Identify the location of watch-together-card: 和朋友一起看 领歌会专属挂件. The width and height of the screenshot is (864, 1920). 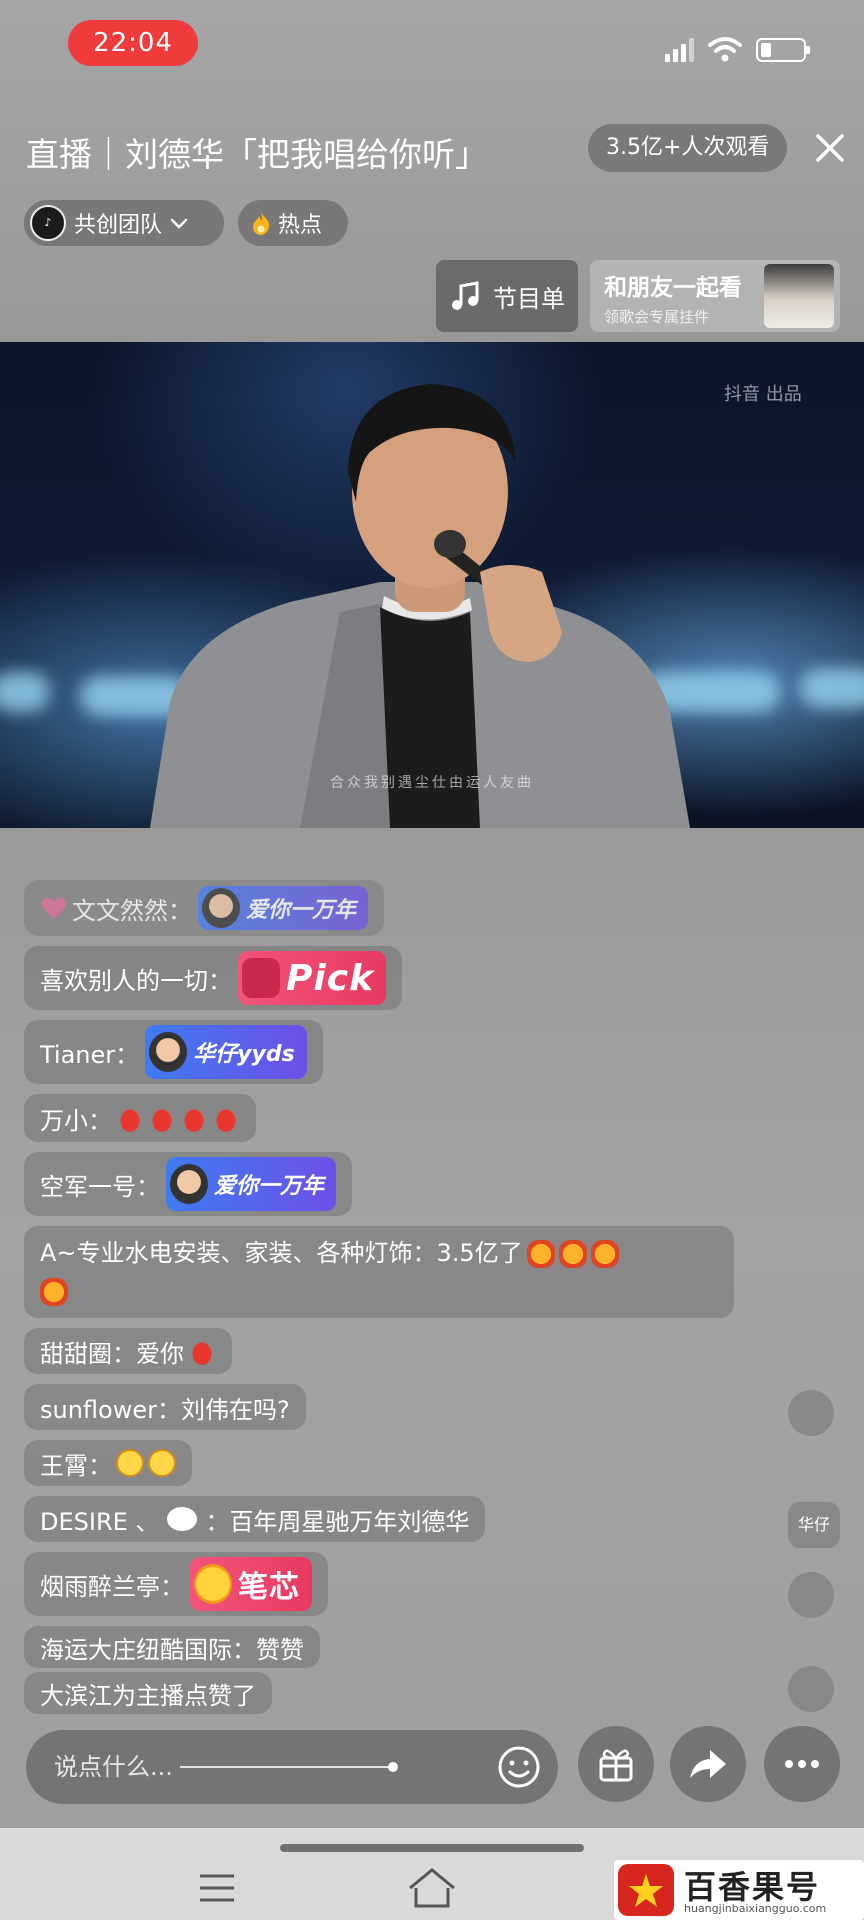
(715, 296).